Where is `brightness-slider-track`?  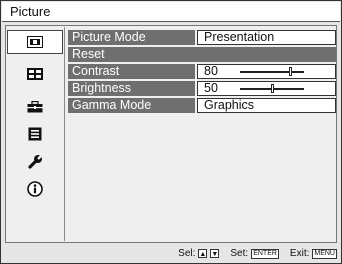
brightness-slider-track is located at coordinates (272, 88).